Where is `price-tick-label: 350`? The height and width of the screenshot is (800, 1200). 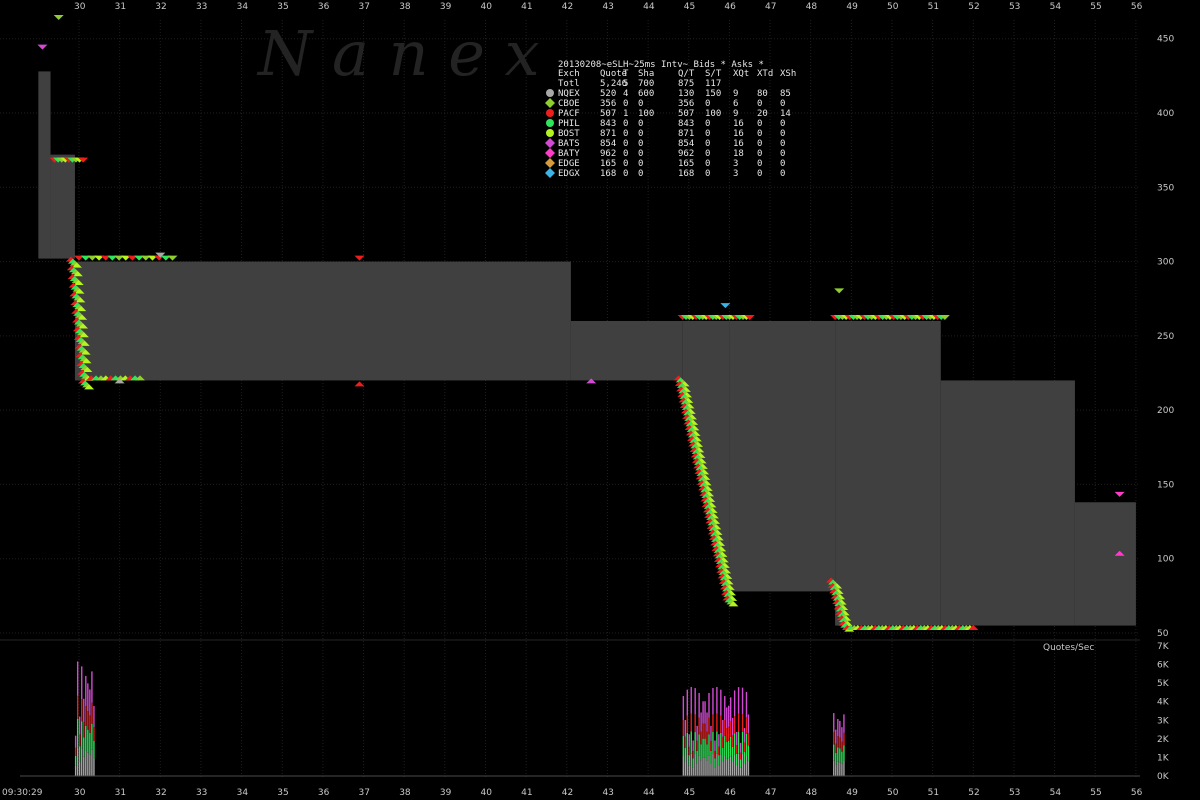 price-tick-label: 350 is located at coordinates (1165, 188).